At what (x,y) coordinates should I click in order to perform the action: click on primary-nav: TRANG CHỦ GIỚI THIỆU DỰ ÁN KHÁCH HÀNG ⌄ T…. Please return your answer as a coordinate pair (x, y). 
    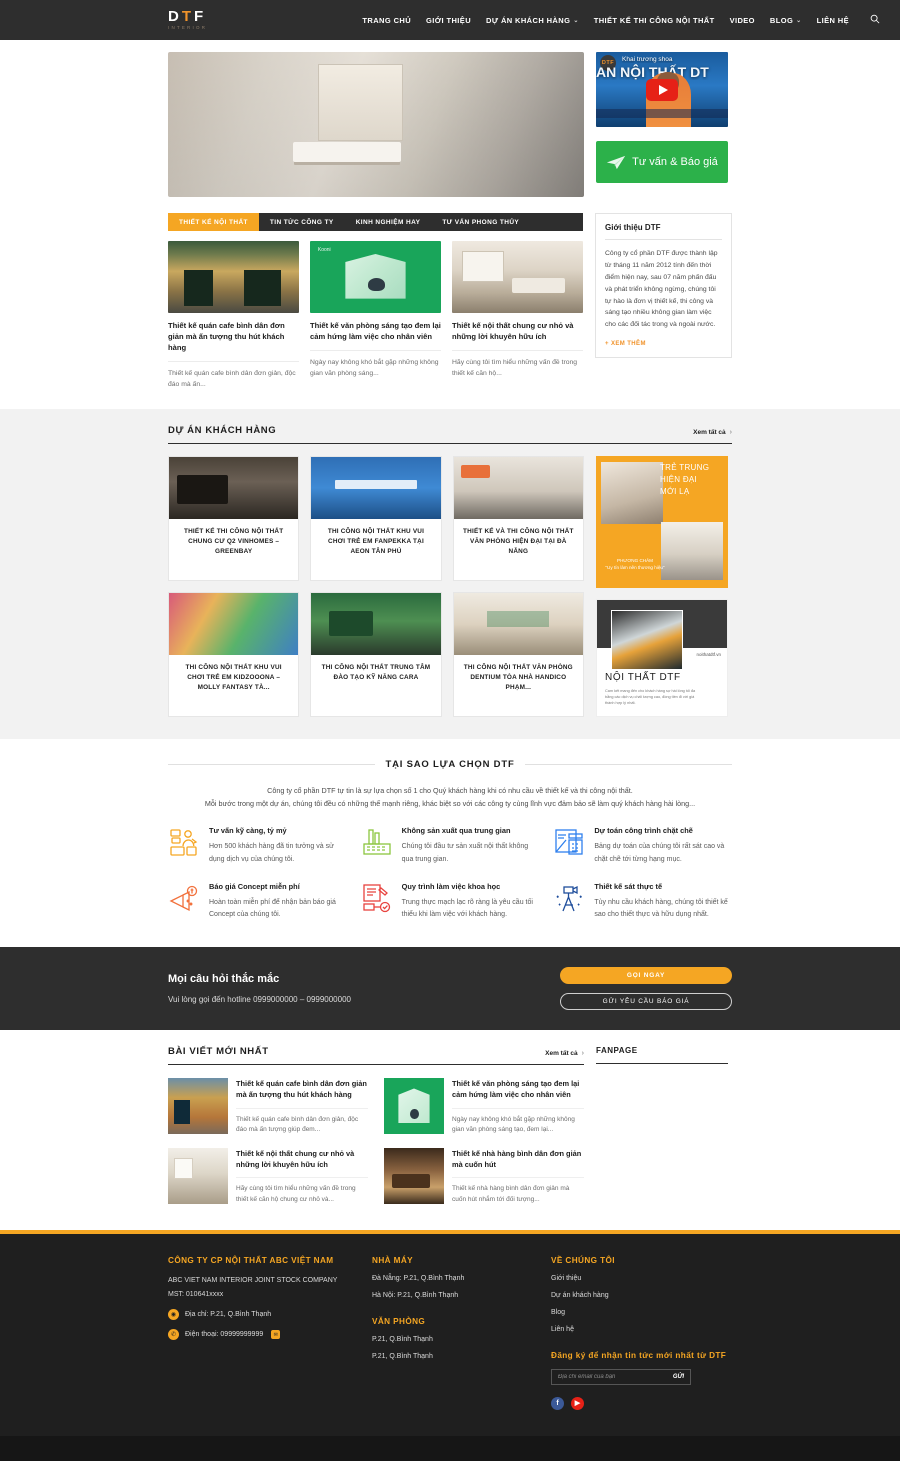
    Looking at the image, I should click on (621, 20).